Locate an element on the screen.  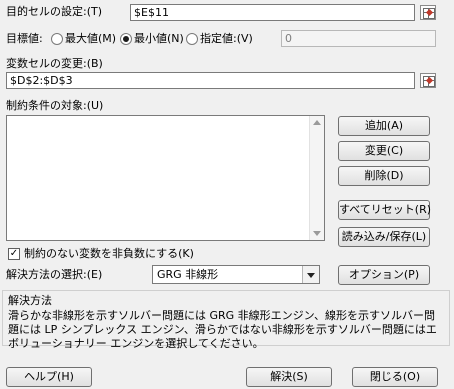
add-button: 追加(A) is located at coordinates (384, 126).